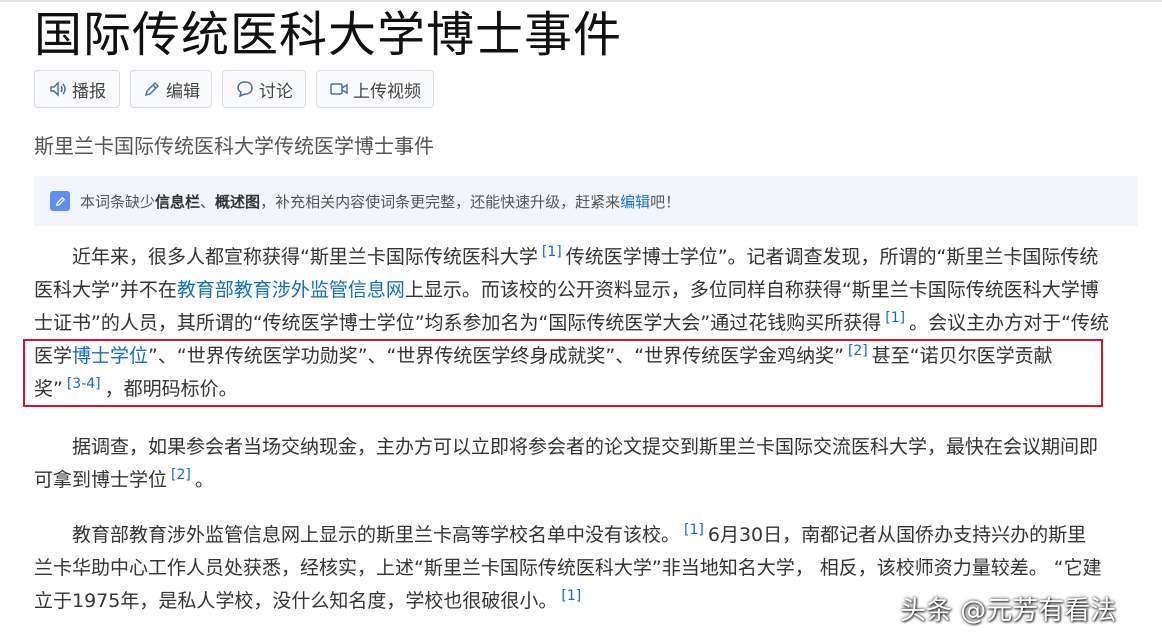  I want to click on p2-line-2: 可拿到博士学位 [2]。, so click(124, 481).